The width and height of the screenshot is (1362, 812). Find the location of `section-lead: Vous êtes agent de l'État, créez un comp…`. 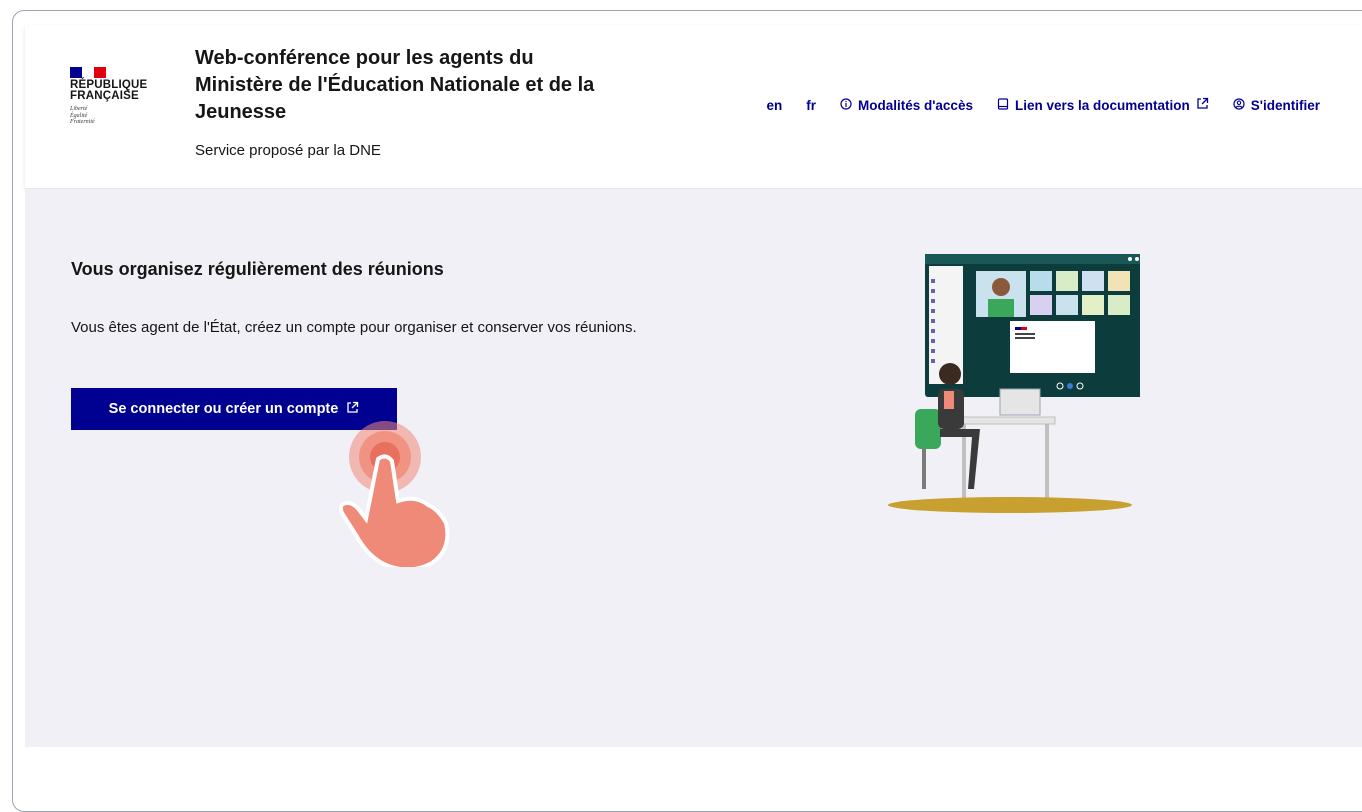

section-lead: Vous êtes agent de l'État, créez un comp… is located at coordinates (354, 327).